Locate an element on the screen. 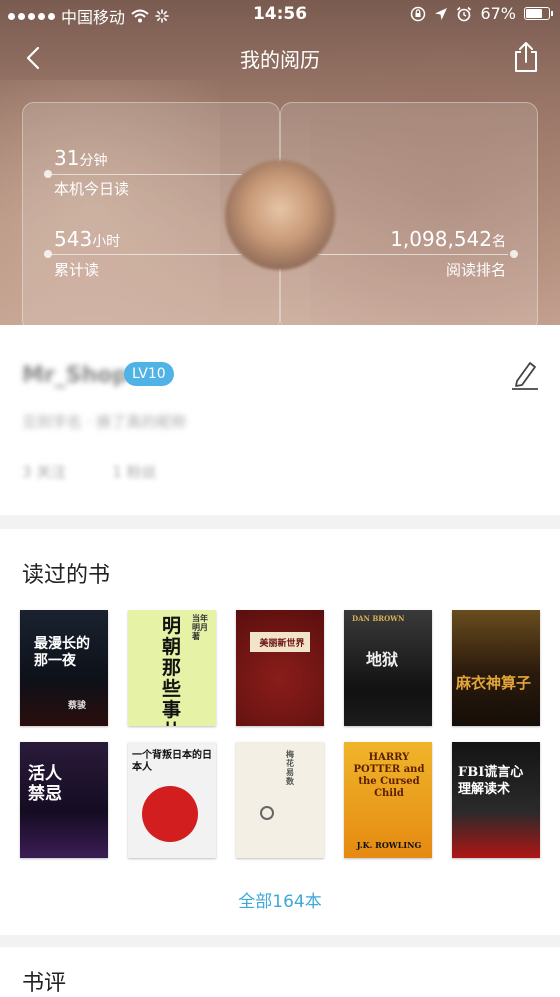  page-title: 我的阅历 is located at coordinates (280, 60).